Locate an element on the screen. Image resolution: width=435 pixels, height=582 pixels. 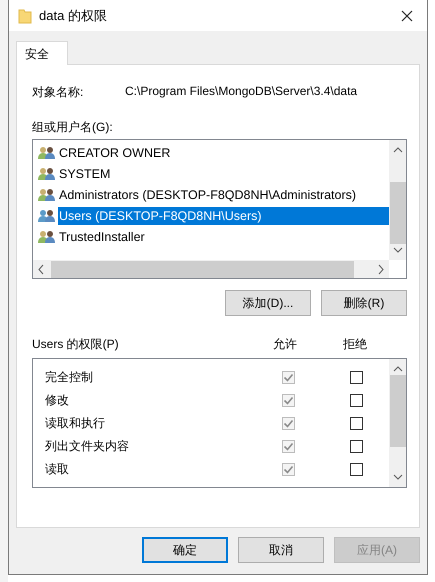
window-title: data 的权限 is located at coordinates (73, 15).